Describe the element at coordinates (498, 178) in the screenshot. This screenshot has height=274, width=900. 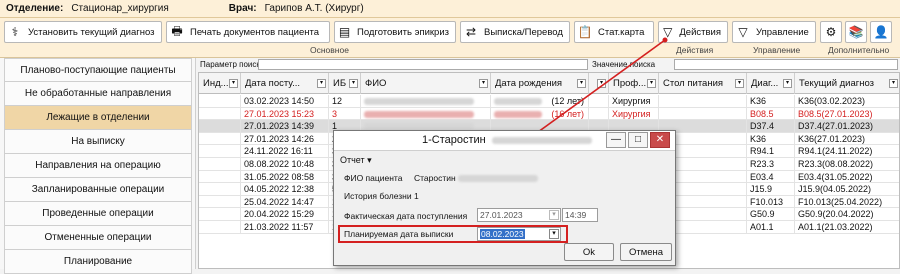
I see `redacted-fio` at that location.